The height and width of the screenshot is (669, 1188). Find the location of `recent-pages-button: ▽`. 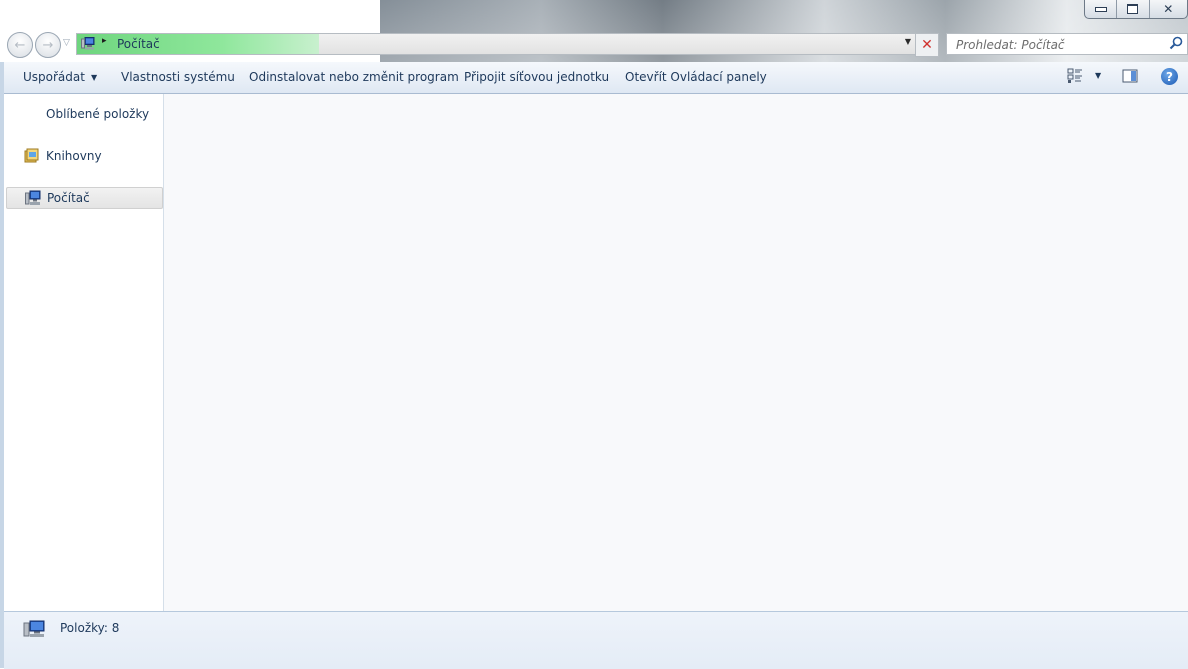

recent-pages-button: ▽ is located at coordinates (66, 43).